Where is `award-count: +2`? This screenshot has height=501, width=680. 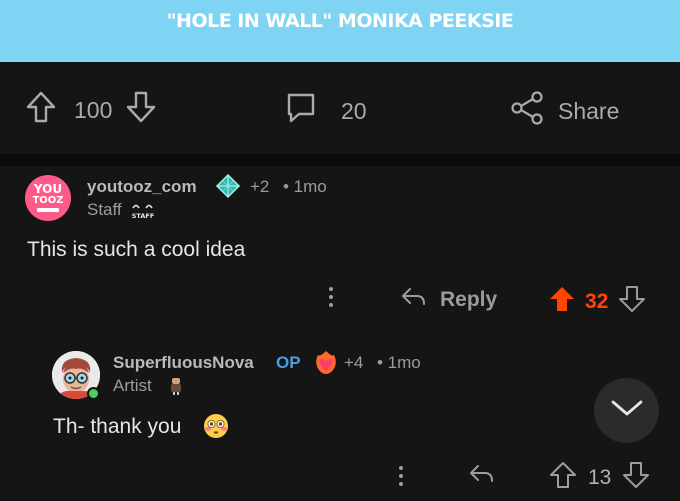 award-count: +2 is located at coordinates (260, 186).